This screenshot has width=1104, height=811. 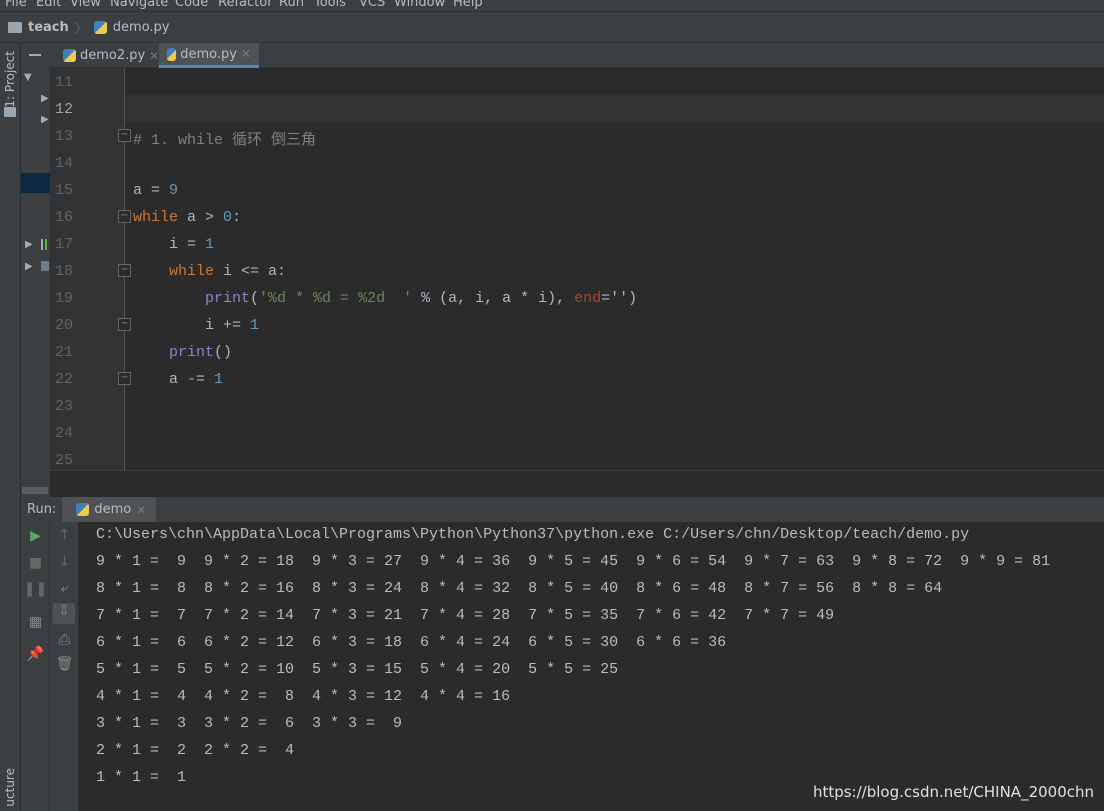 What do you see at coordinates (64, 136) in the screenshot?
I see `line-number: 13` at bounding box center [64, 136].